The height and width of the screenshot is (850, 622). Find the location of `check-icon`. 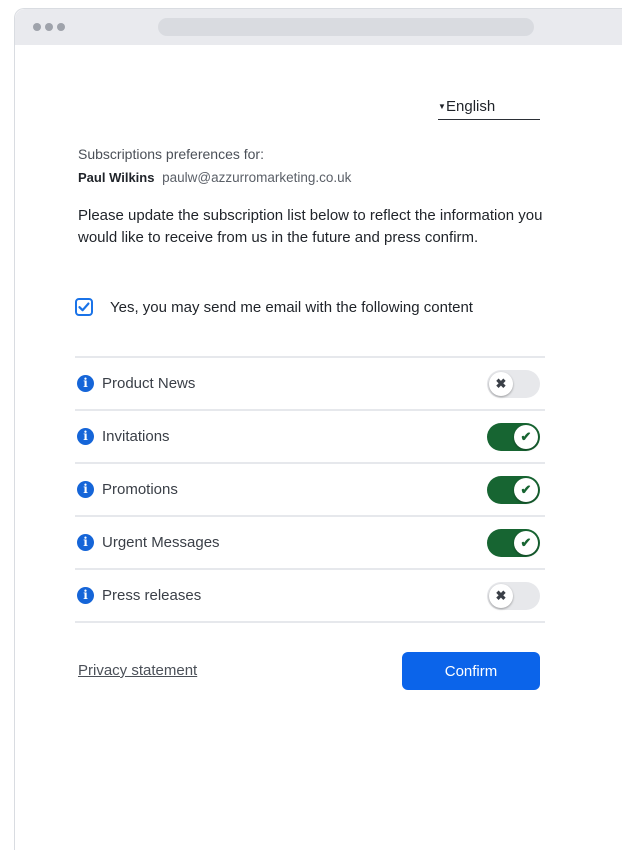

check-icon is located at coordinates (84, 307).